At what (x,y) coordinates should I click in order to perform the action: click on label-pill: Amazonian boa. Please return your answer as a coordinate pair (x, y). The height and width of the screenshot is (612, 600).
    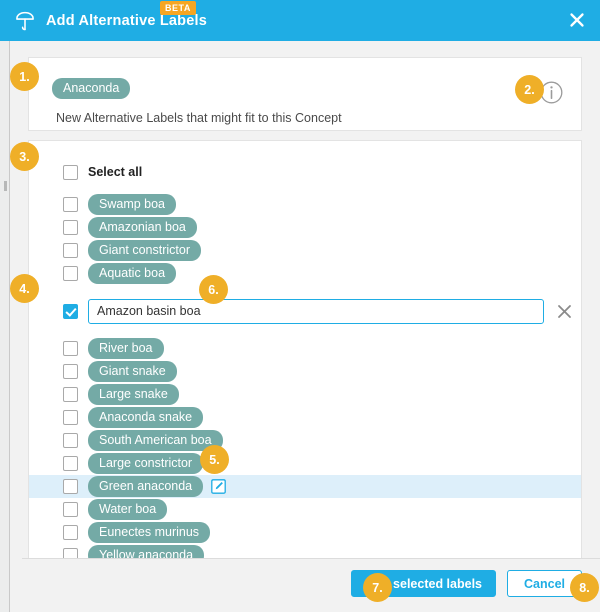
    Looking at the image, I should click on (142, 227).